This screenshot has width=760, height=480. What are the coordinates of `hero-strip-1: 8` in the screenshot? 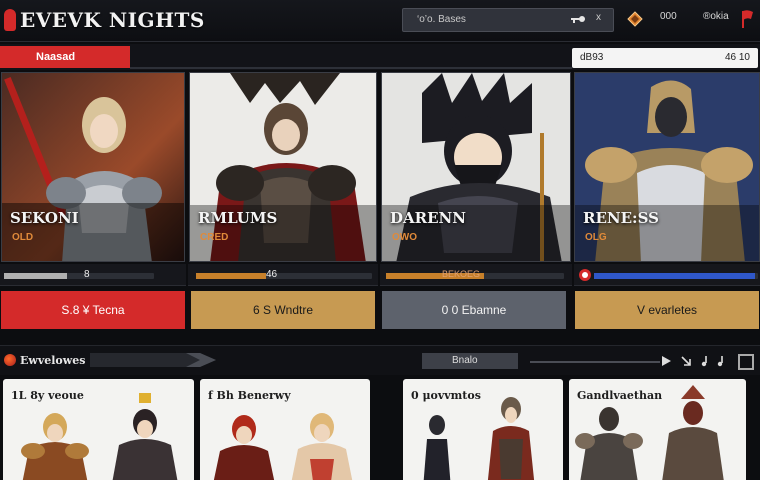 It's located at (93, 275).